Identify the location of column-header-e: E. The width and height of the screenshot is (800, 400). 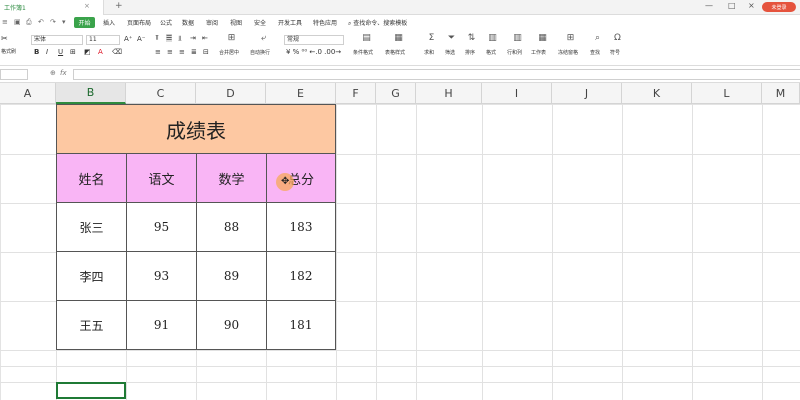
(301, 93).